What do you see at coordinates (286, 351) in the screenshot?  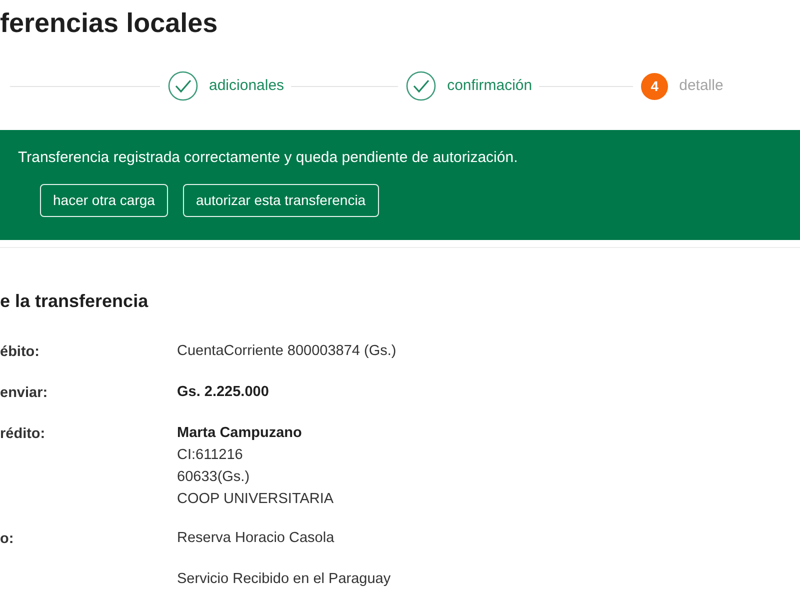 I see `field-value: CuentaCorriente 800003874 (Gs.)` at bounding box center [286, 351].